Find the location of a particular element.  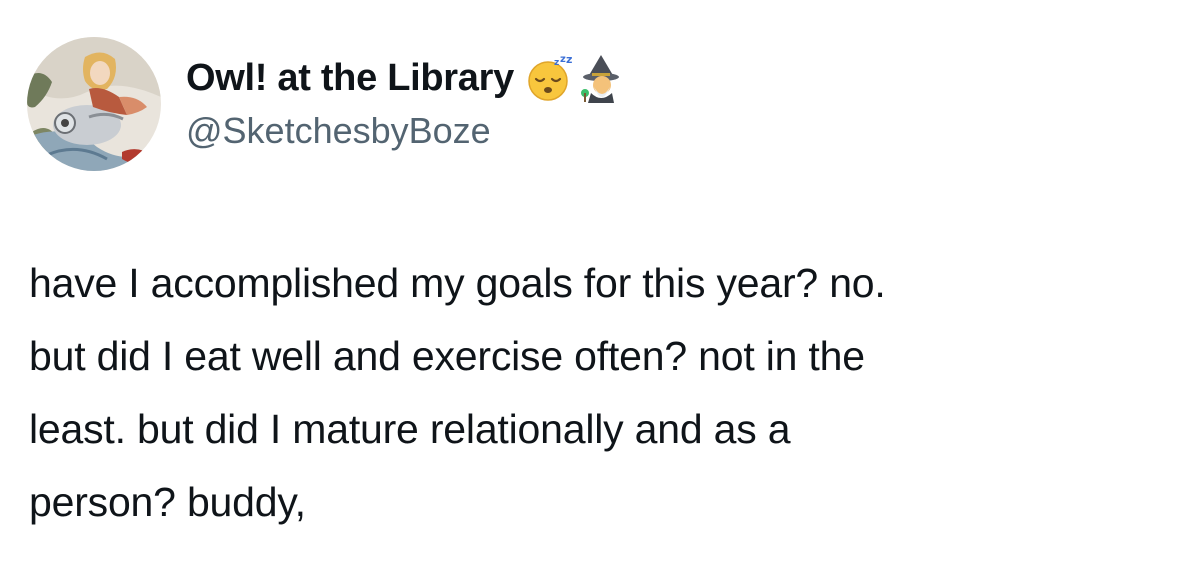

avatar is located at coordinates (94, 104).